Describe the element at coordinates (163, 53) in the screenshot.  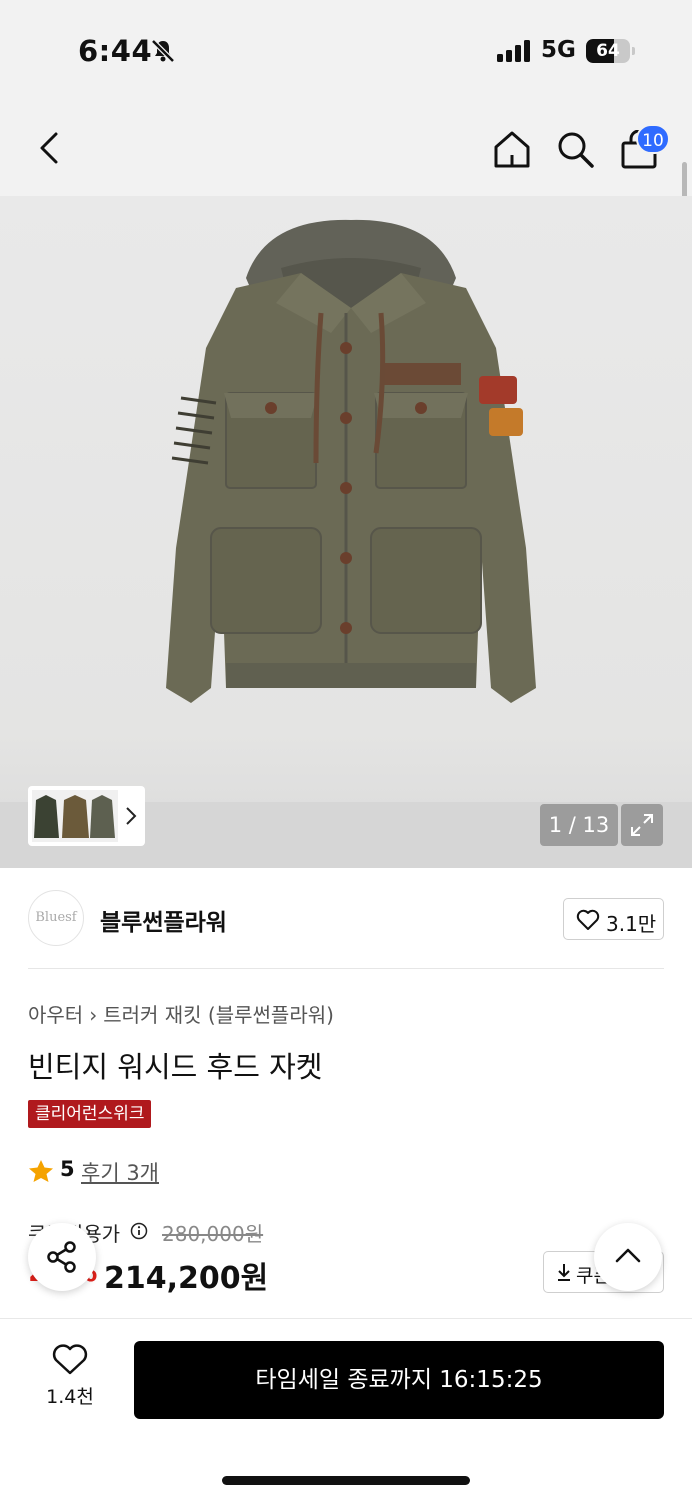
I see `silent-bell-icon` at that location.